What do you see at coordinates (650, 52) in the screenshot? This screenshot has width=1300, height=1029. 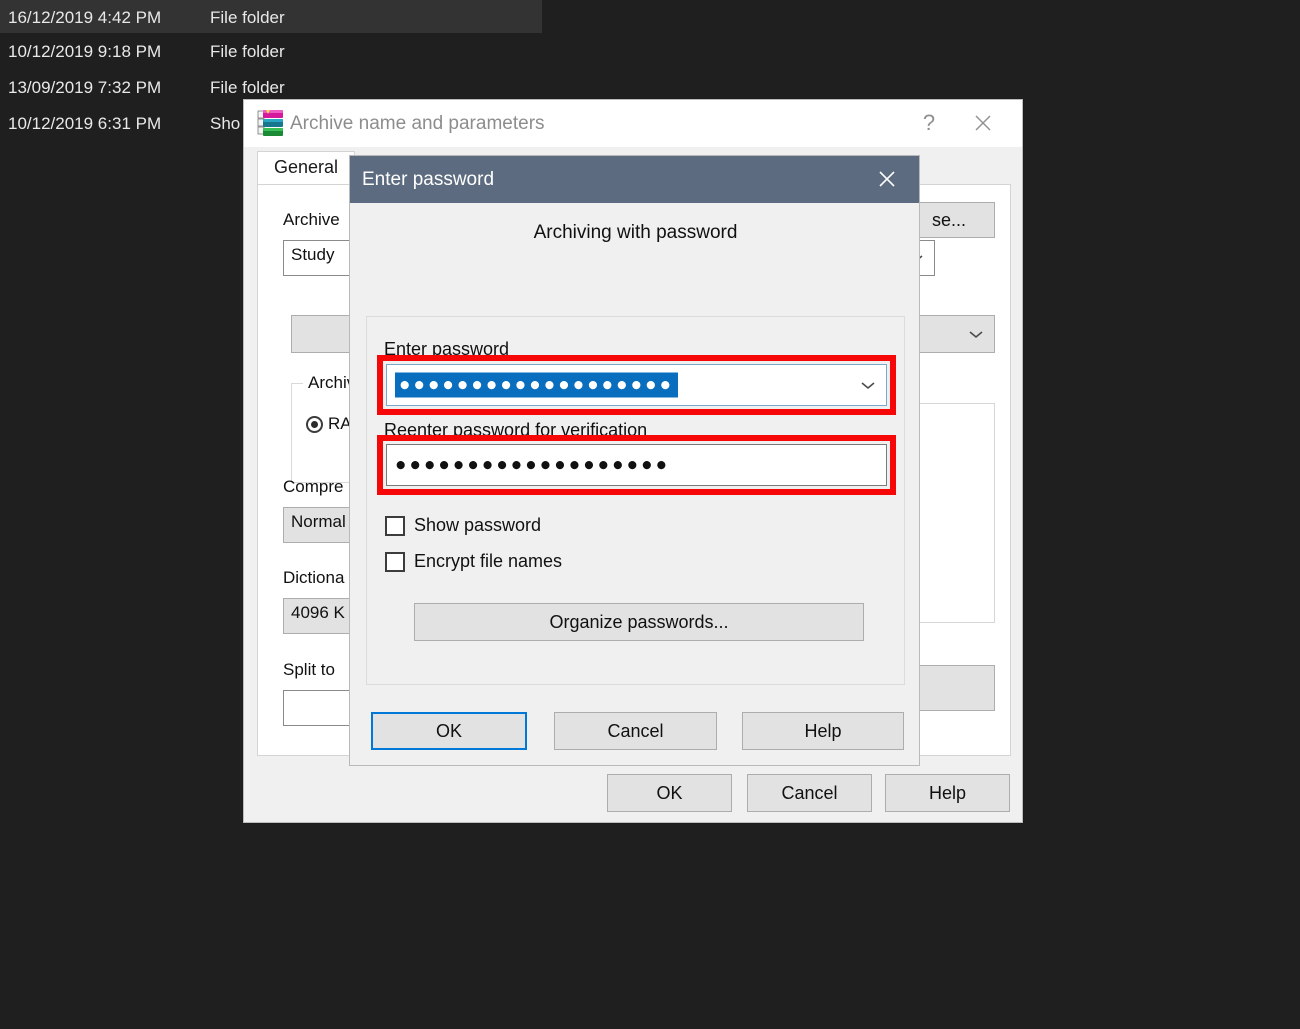 I see `table-row: 10/12/2019 9:18 PM File folder` at bounding box center [650, 52].